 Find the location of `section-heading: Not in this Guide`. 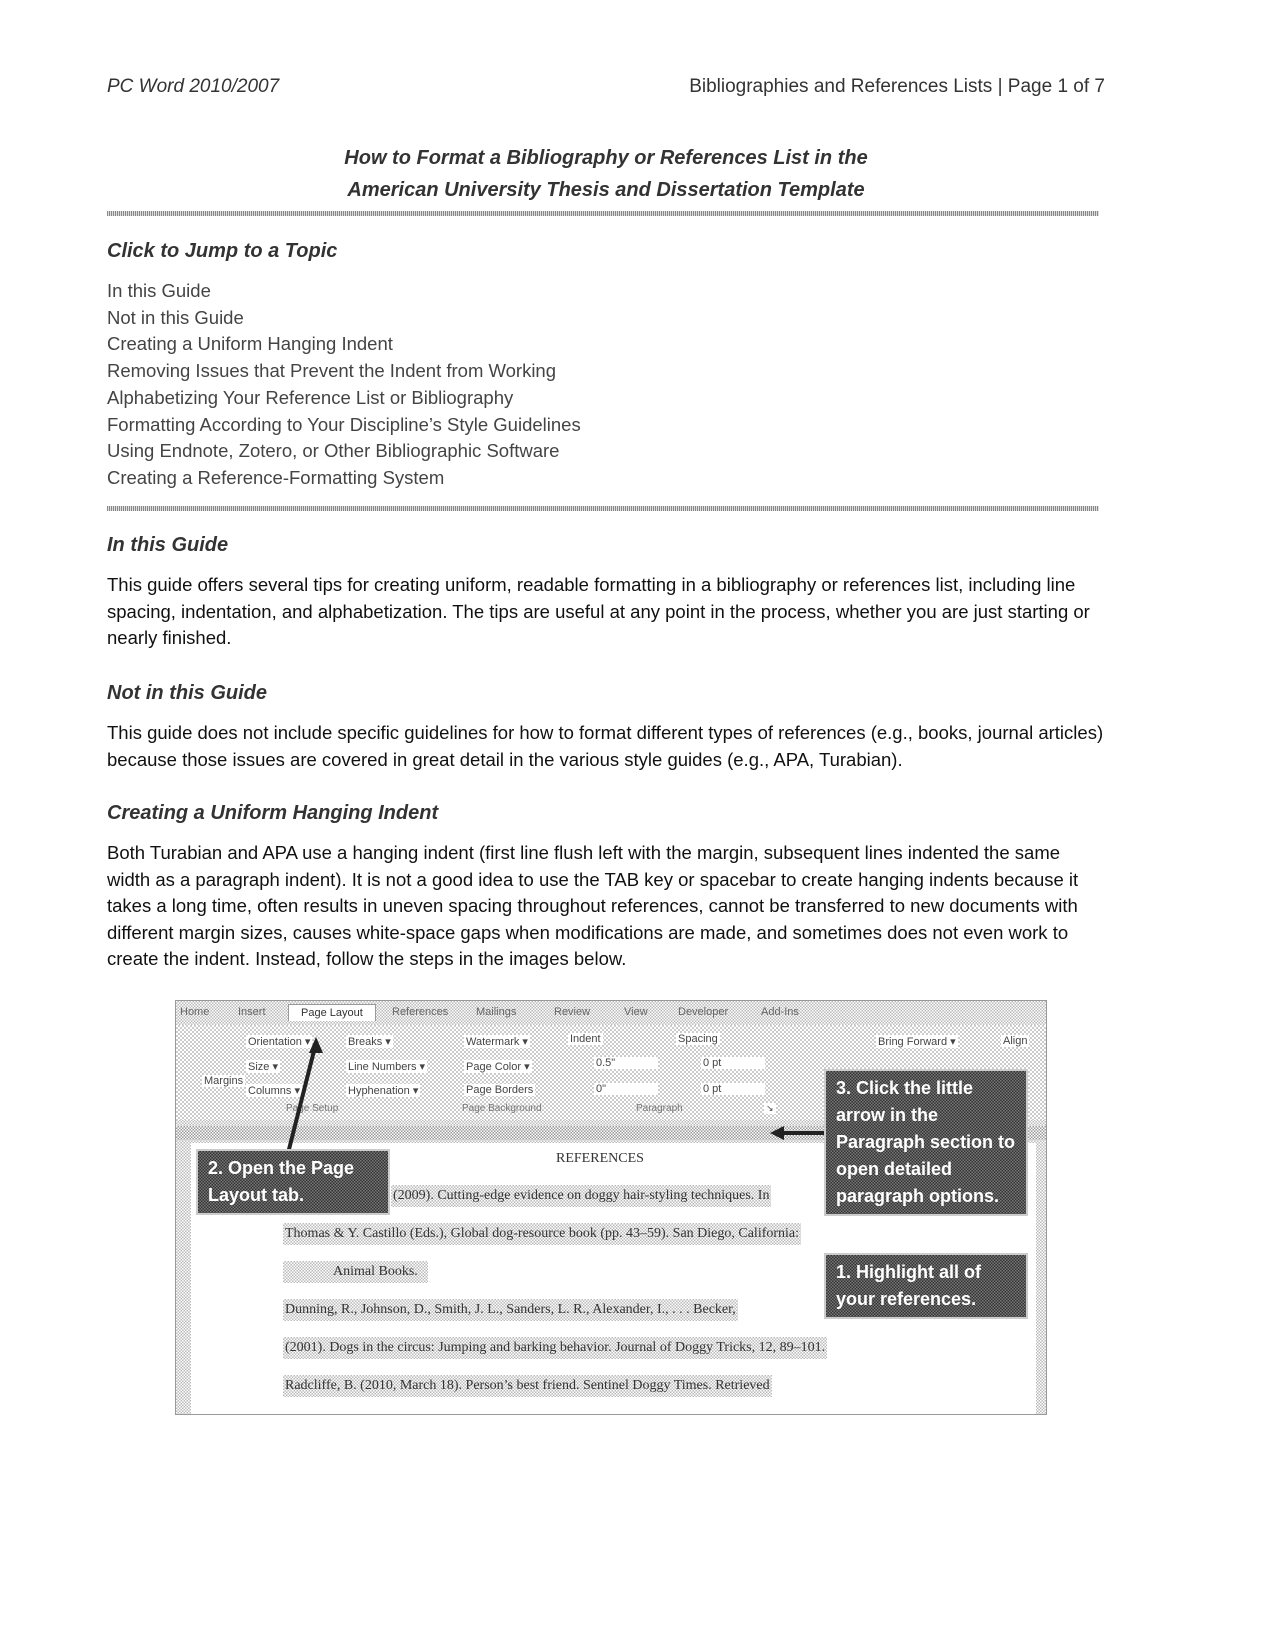

section-heading: Not in this Guide is located at coordinates (187, 693).